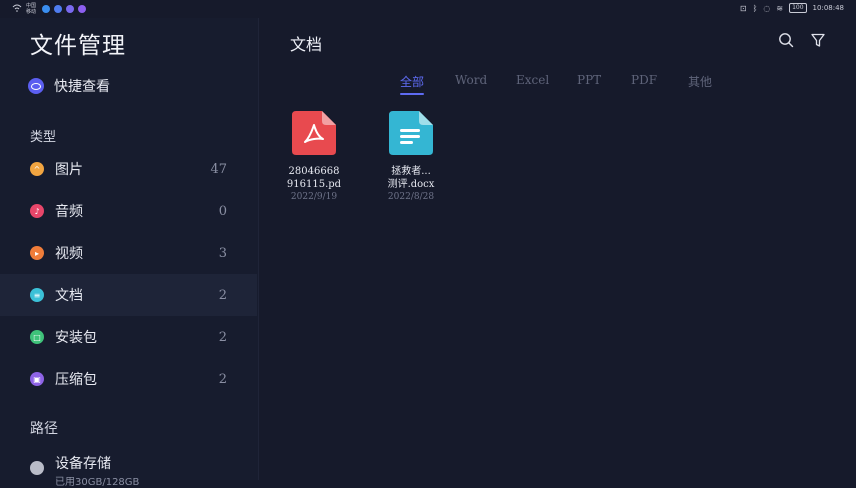  I want to click on page-title: 文档, so click(306, 44).